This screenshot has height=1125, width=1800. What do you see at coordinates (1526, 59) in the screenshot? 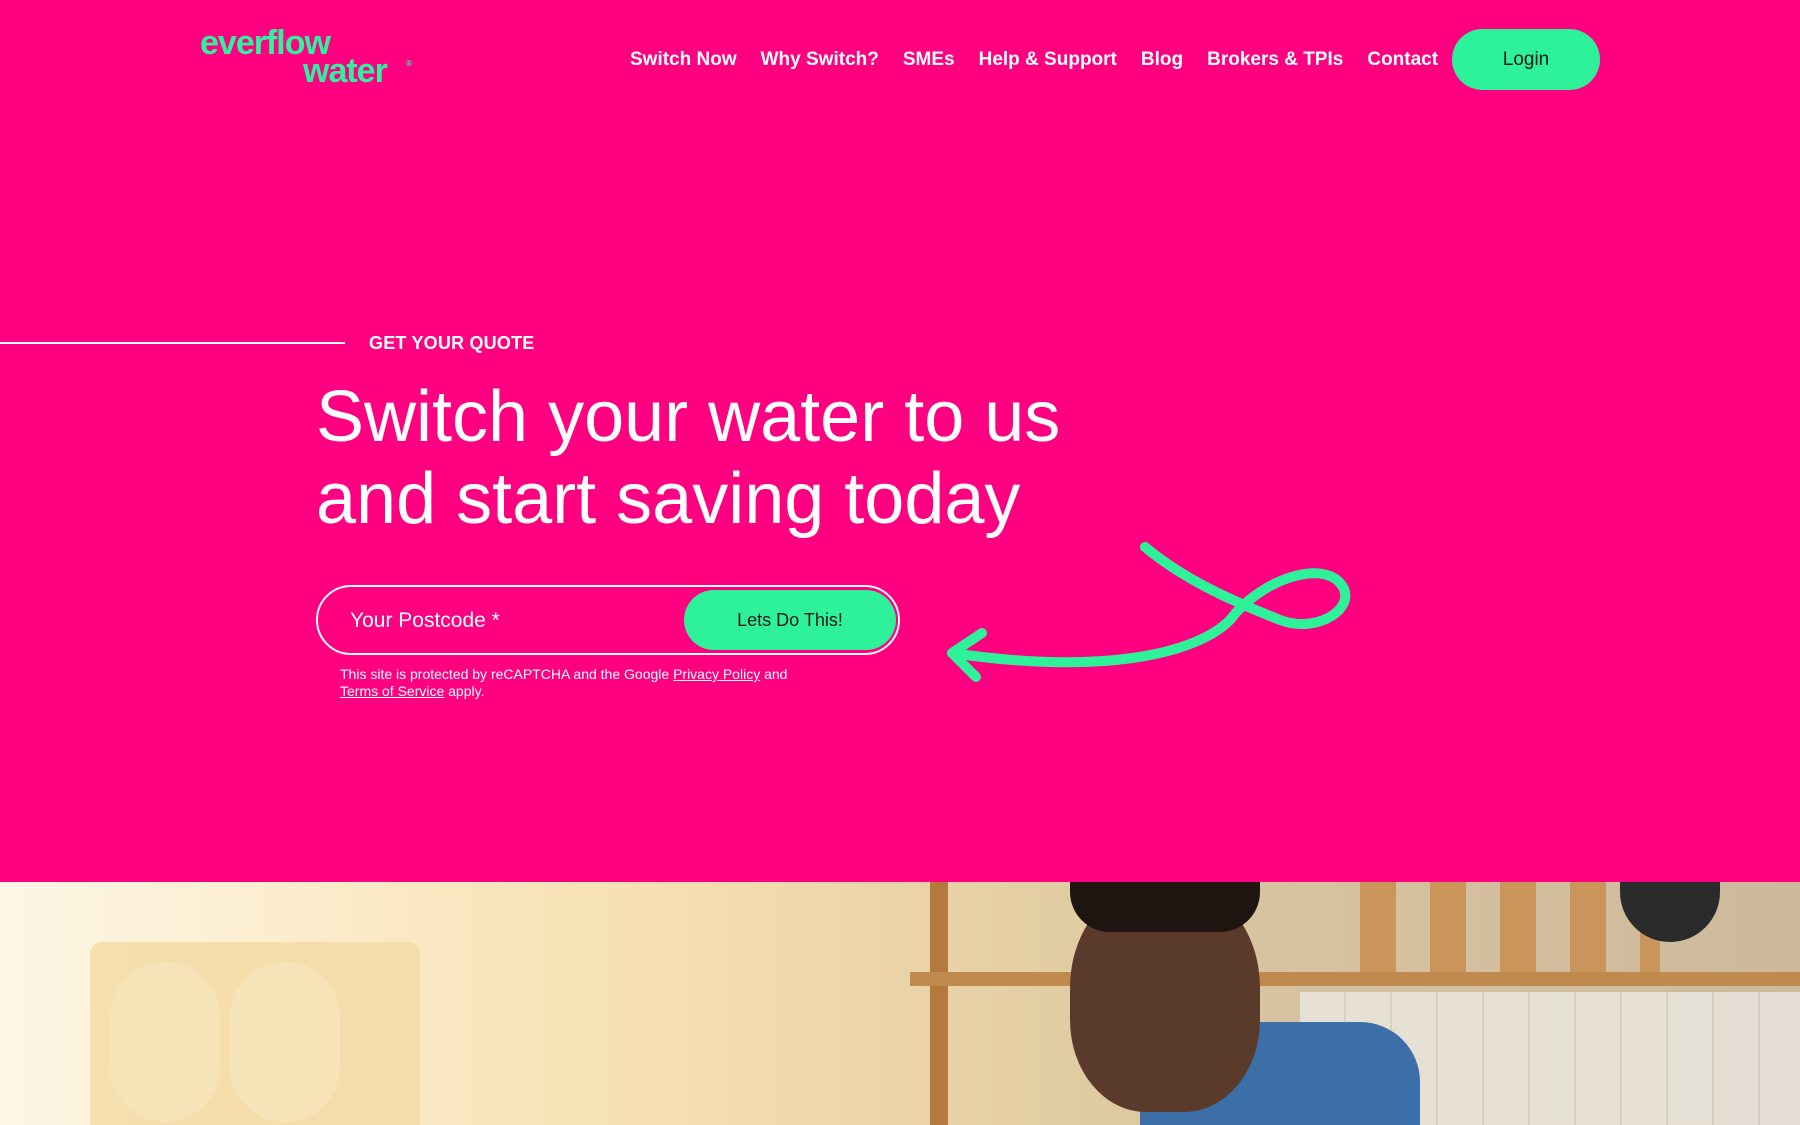
I see `login-button: Login` at bounding box center [1526, 59].